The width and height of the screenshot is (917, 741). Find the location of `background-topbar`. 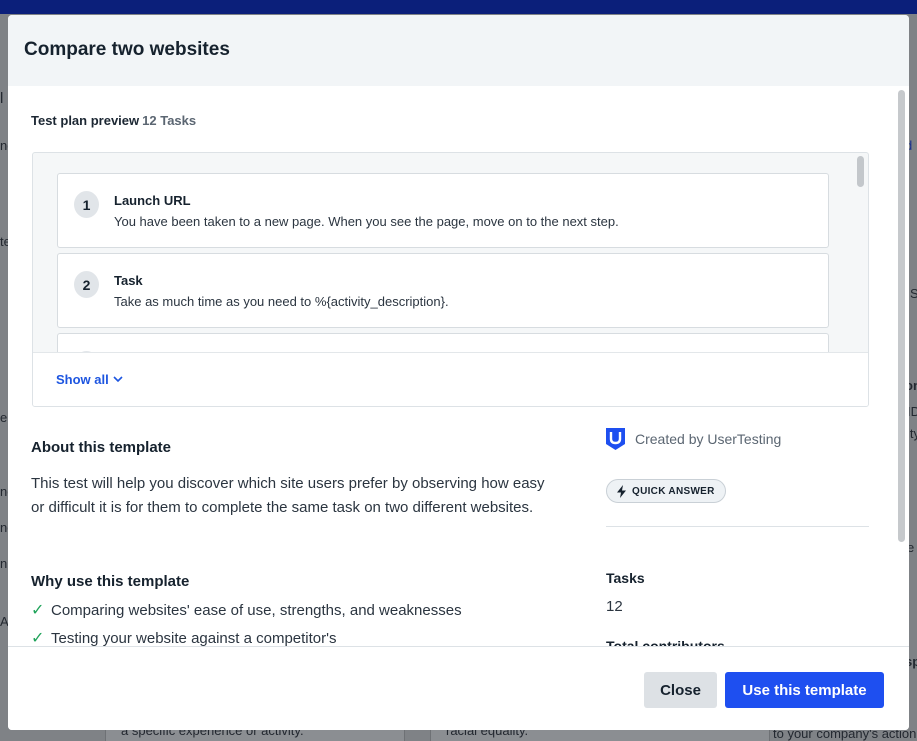

background-topbar is located at coordinates (458, 7).